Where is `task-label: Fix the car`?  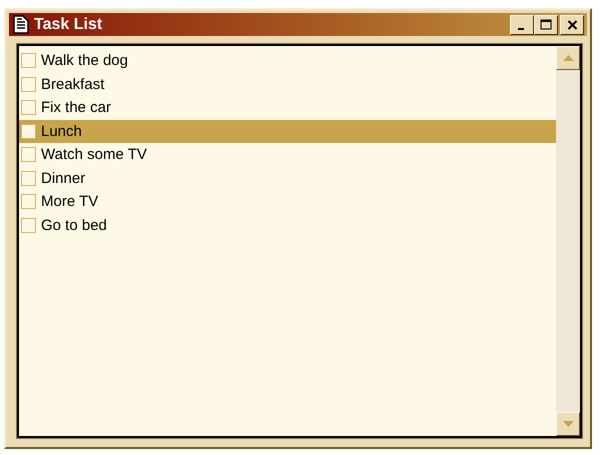
task-label: Fix the car is located at coordinates (76, 107).